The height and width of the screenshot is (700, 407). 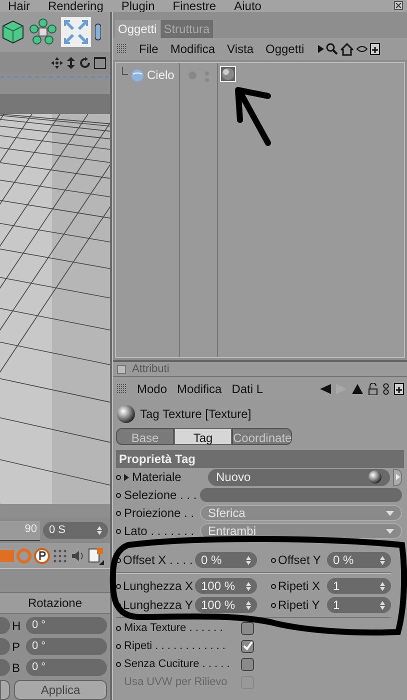 I want to click on up-arrow-icon, so click(x=357, y=389).